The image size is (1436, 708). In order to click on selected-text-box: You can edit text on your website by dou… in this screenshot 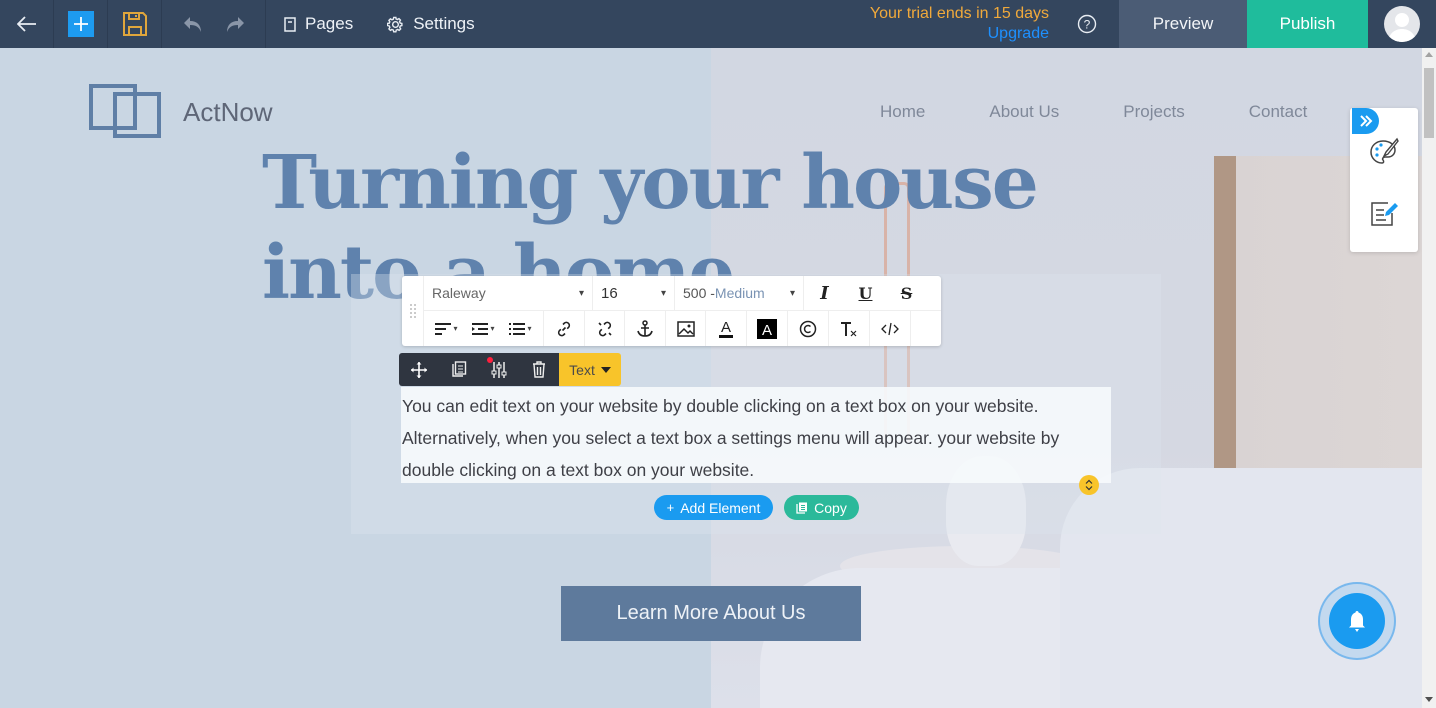, I will do `click(756, 435)`.